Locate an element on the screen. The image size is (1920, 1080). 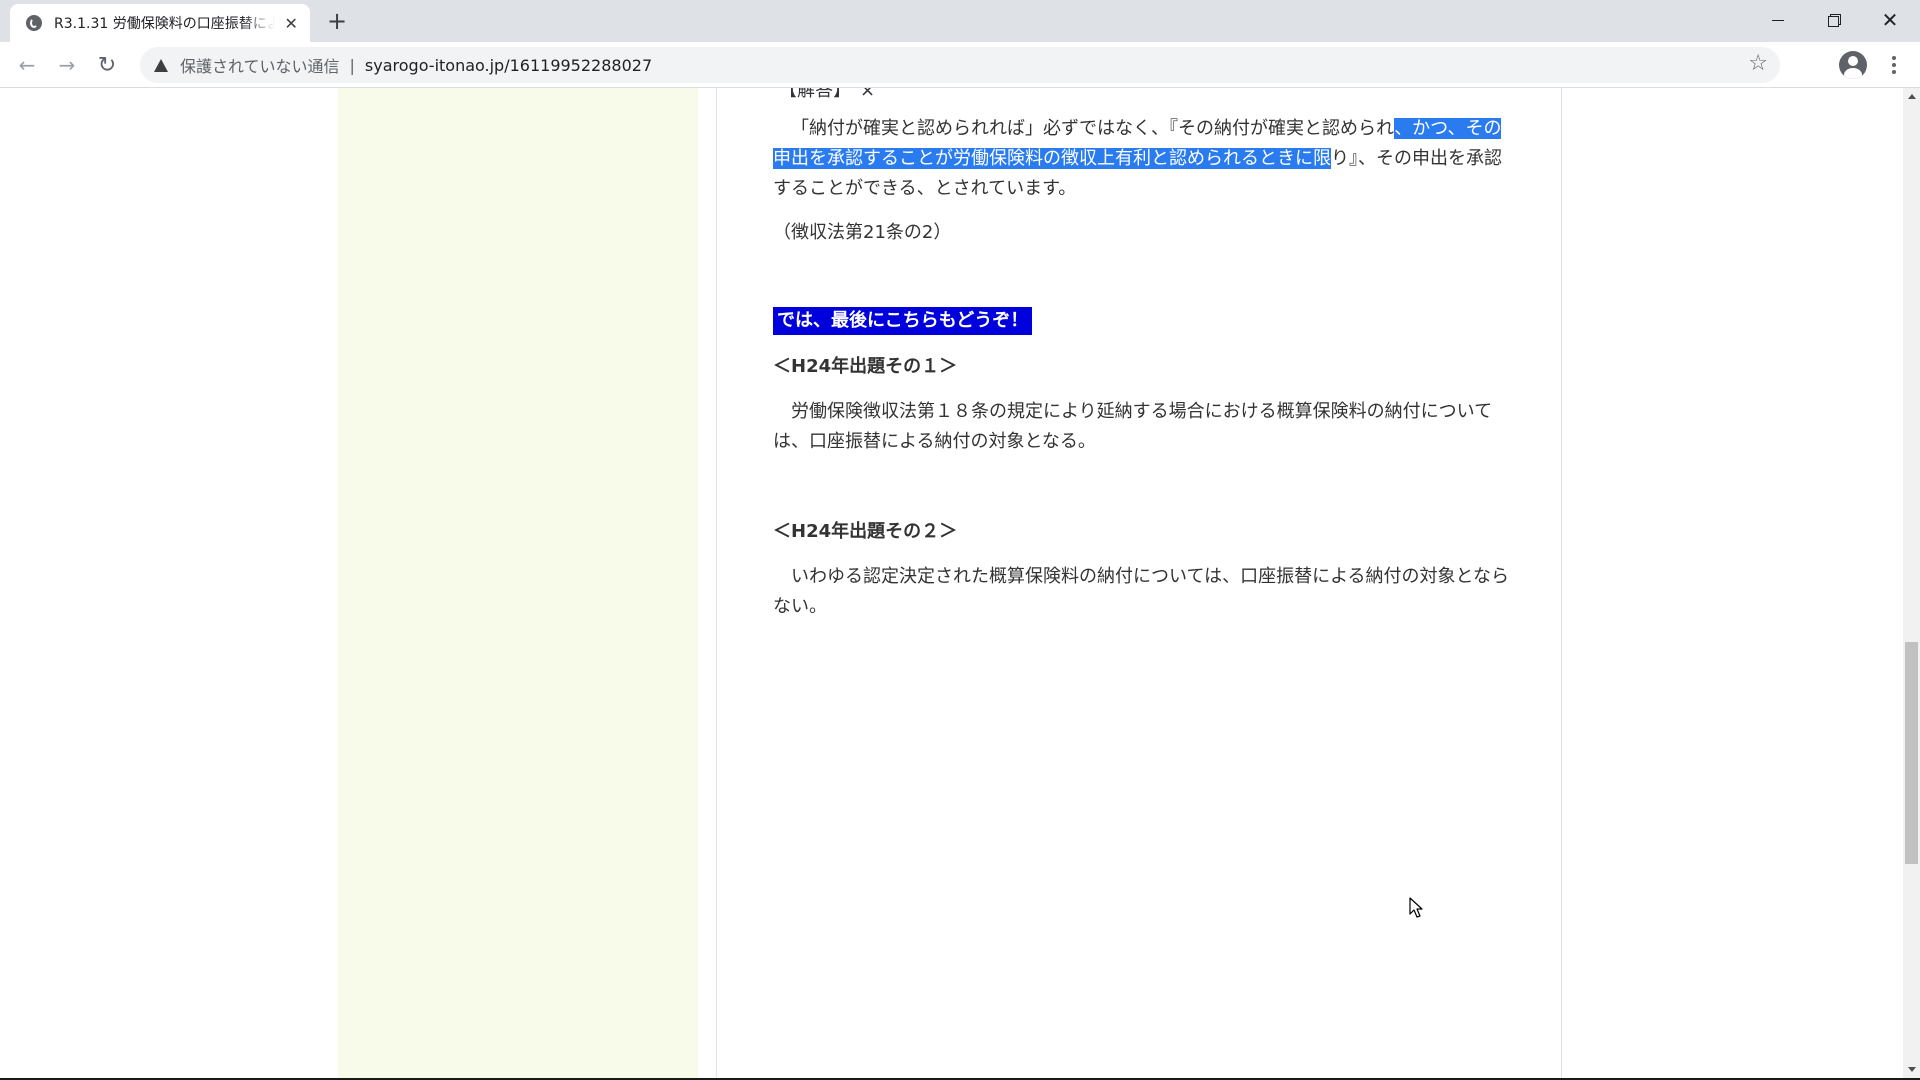
restore-button is located at coordinates (1834, 20).